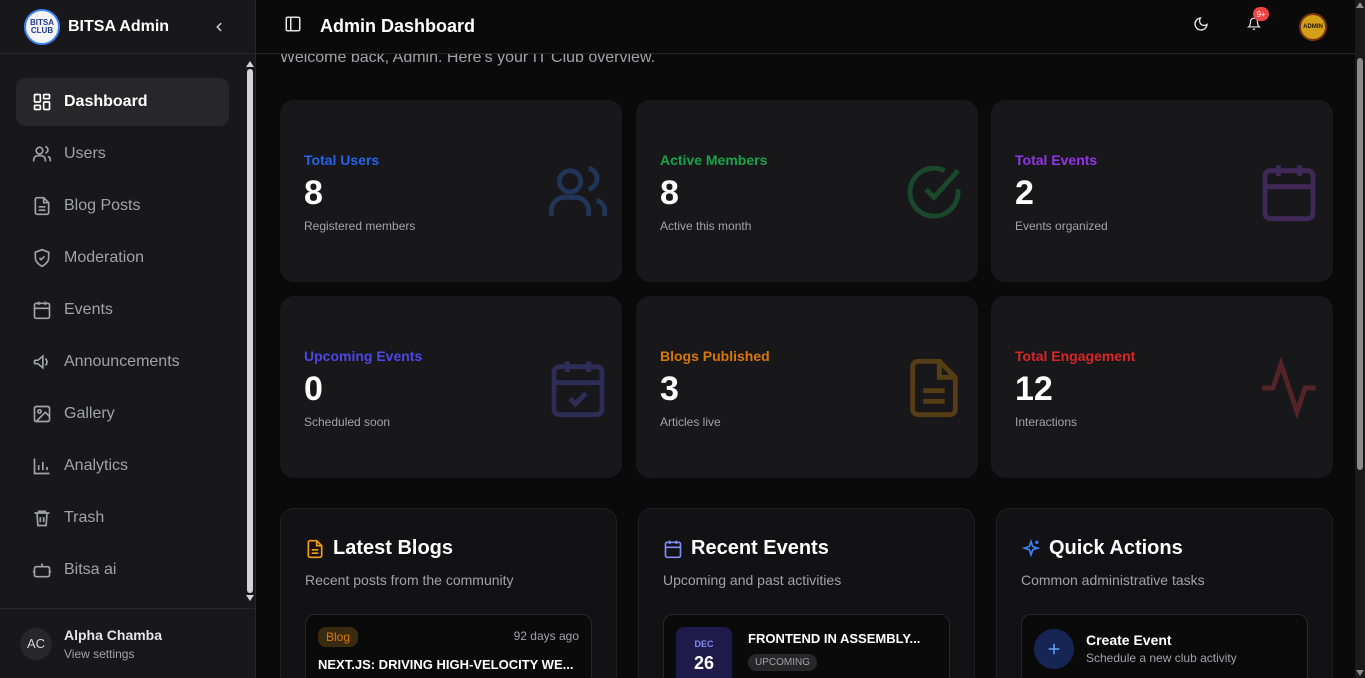 The width and height of the screenshot is (1365, 678). What do you see at coordinates (1289, 388) in the screenshot?
I see `activity-icon` at bounding box center [1289, 388].